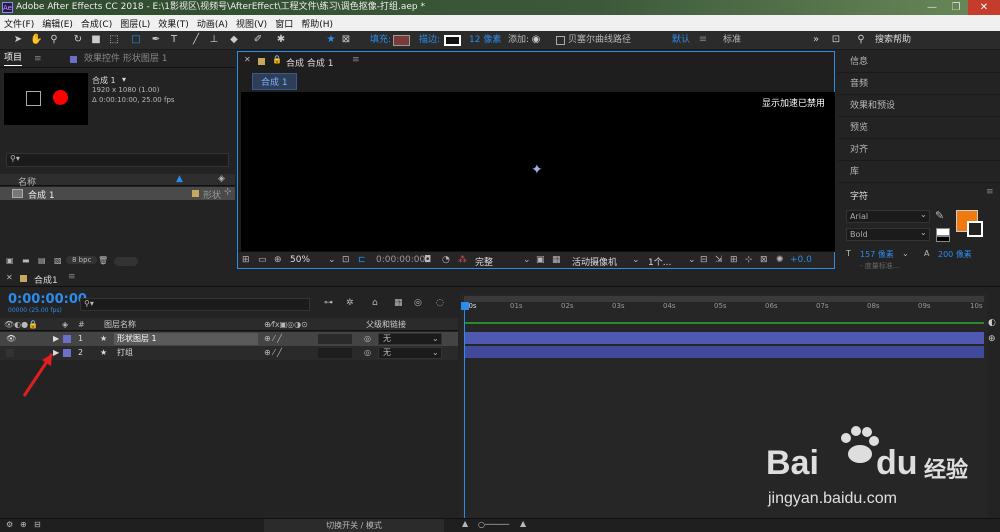  I want to click on zoom-handle-icon: ◐, so click(992, 323).